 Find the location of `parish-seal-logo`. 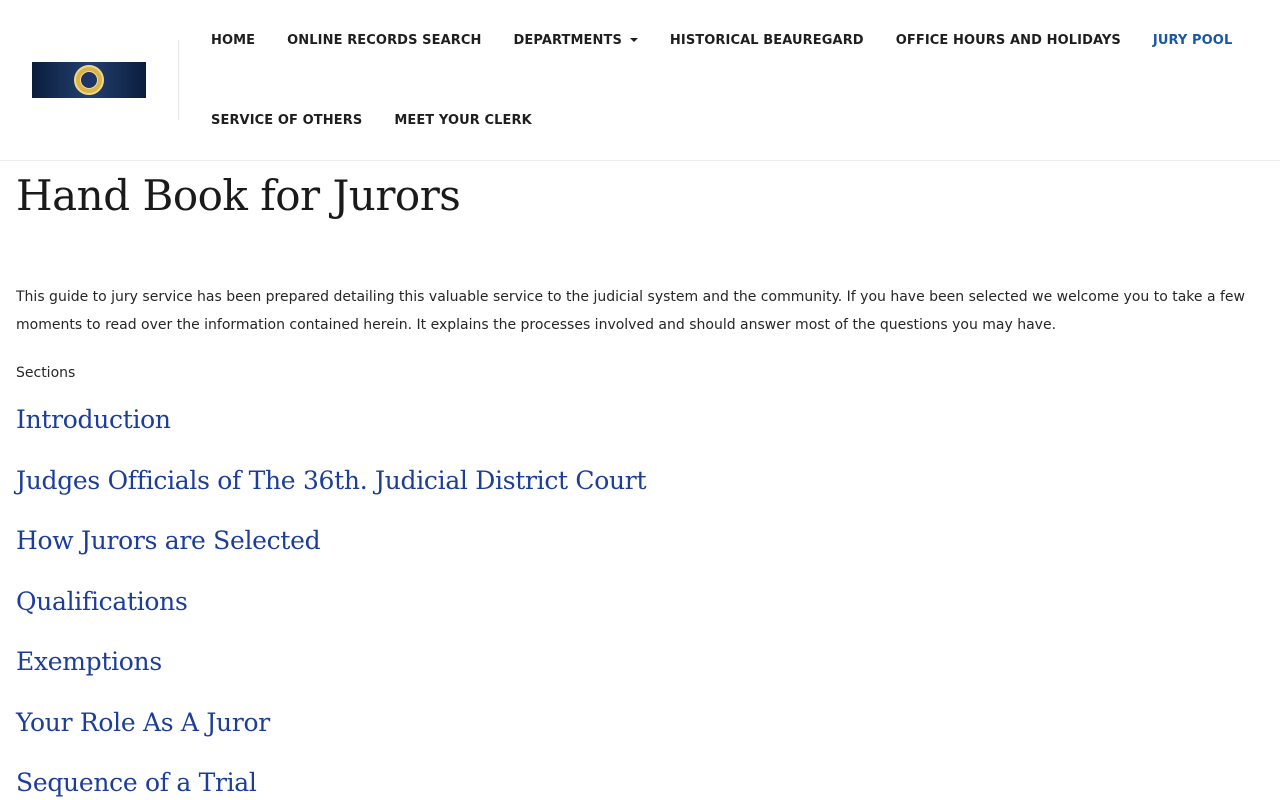

parish-seal-logo is located at coordinates (89, 80).